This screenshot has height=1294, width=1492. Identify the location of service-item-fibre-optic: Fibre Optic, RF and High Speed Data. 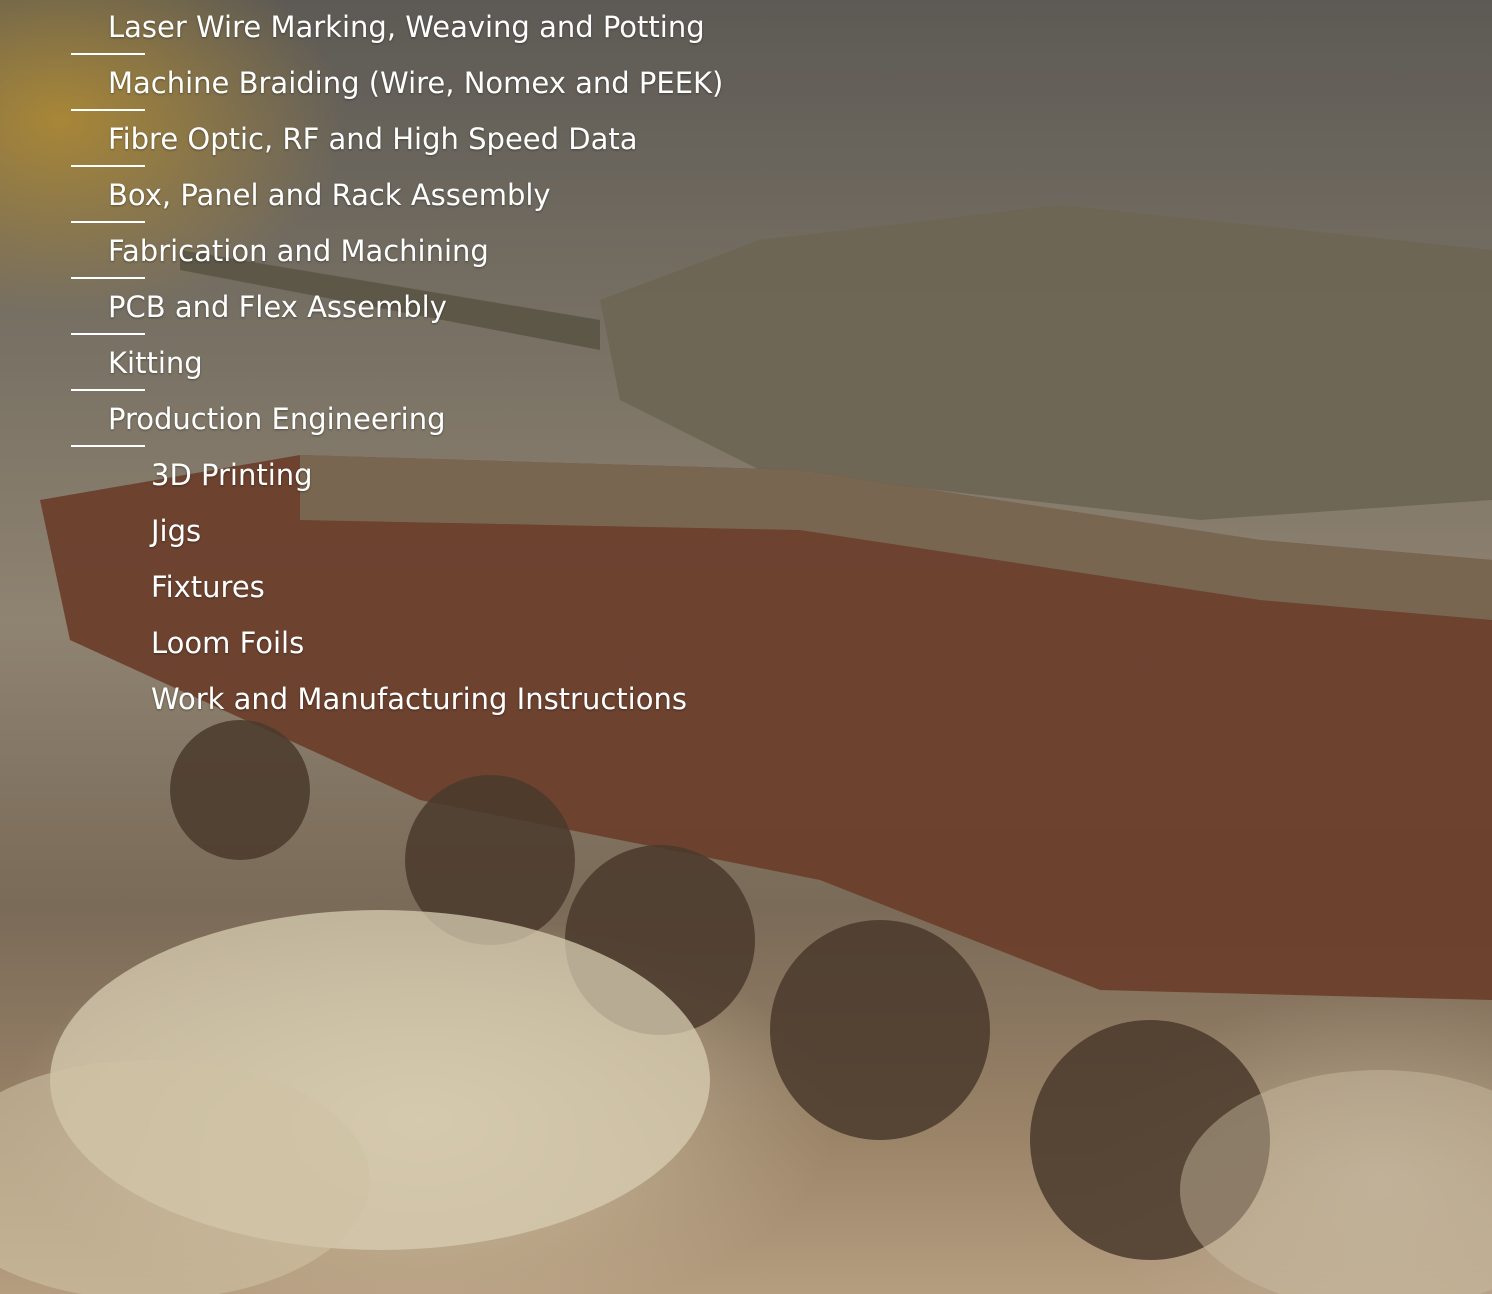
(380, 140).